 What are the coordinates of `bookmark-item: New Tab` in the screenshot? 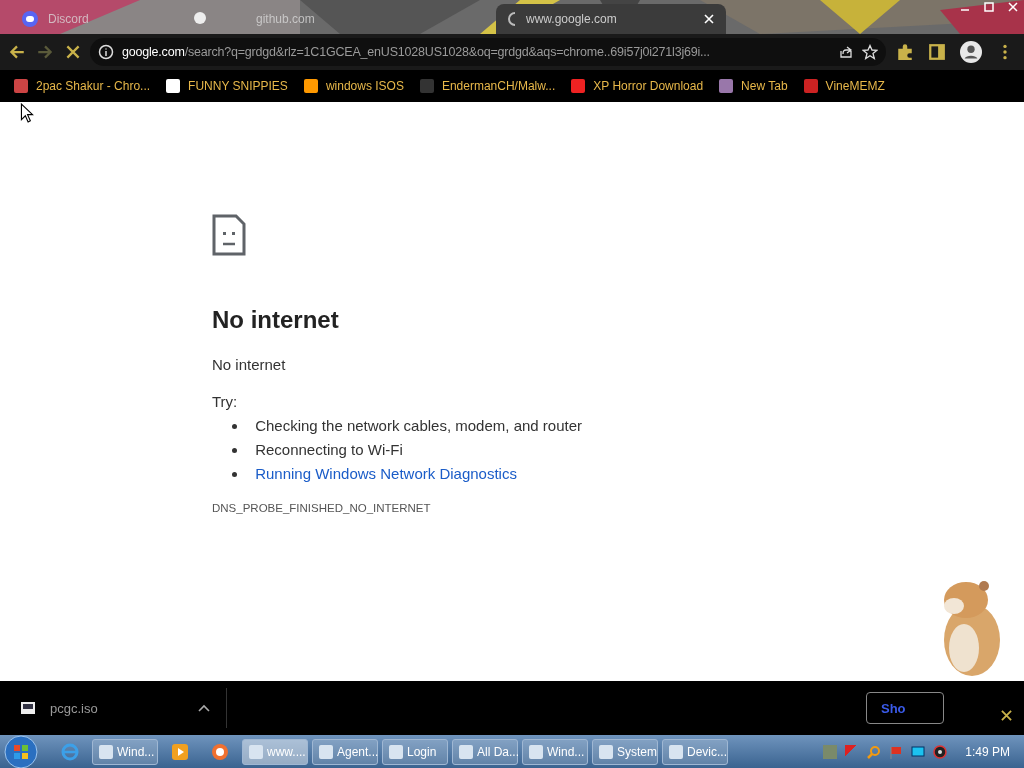 It's located at (753, 86).